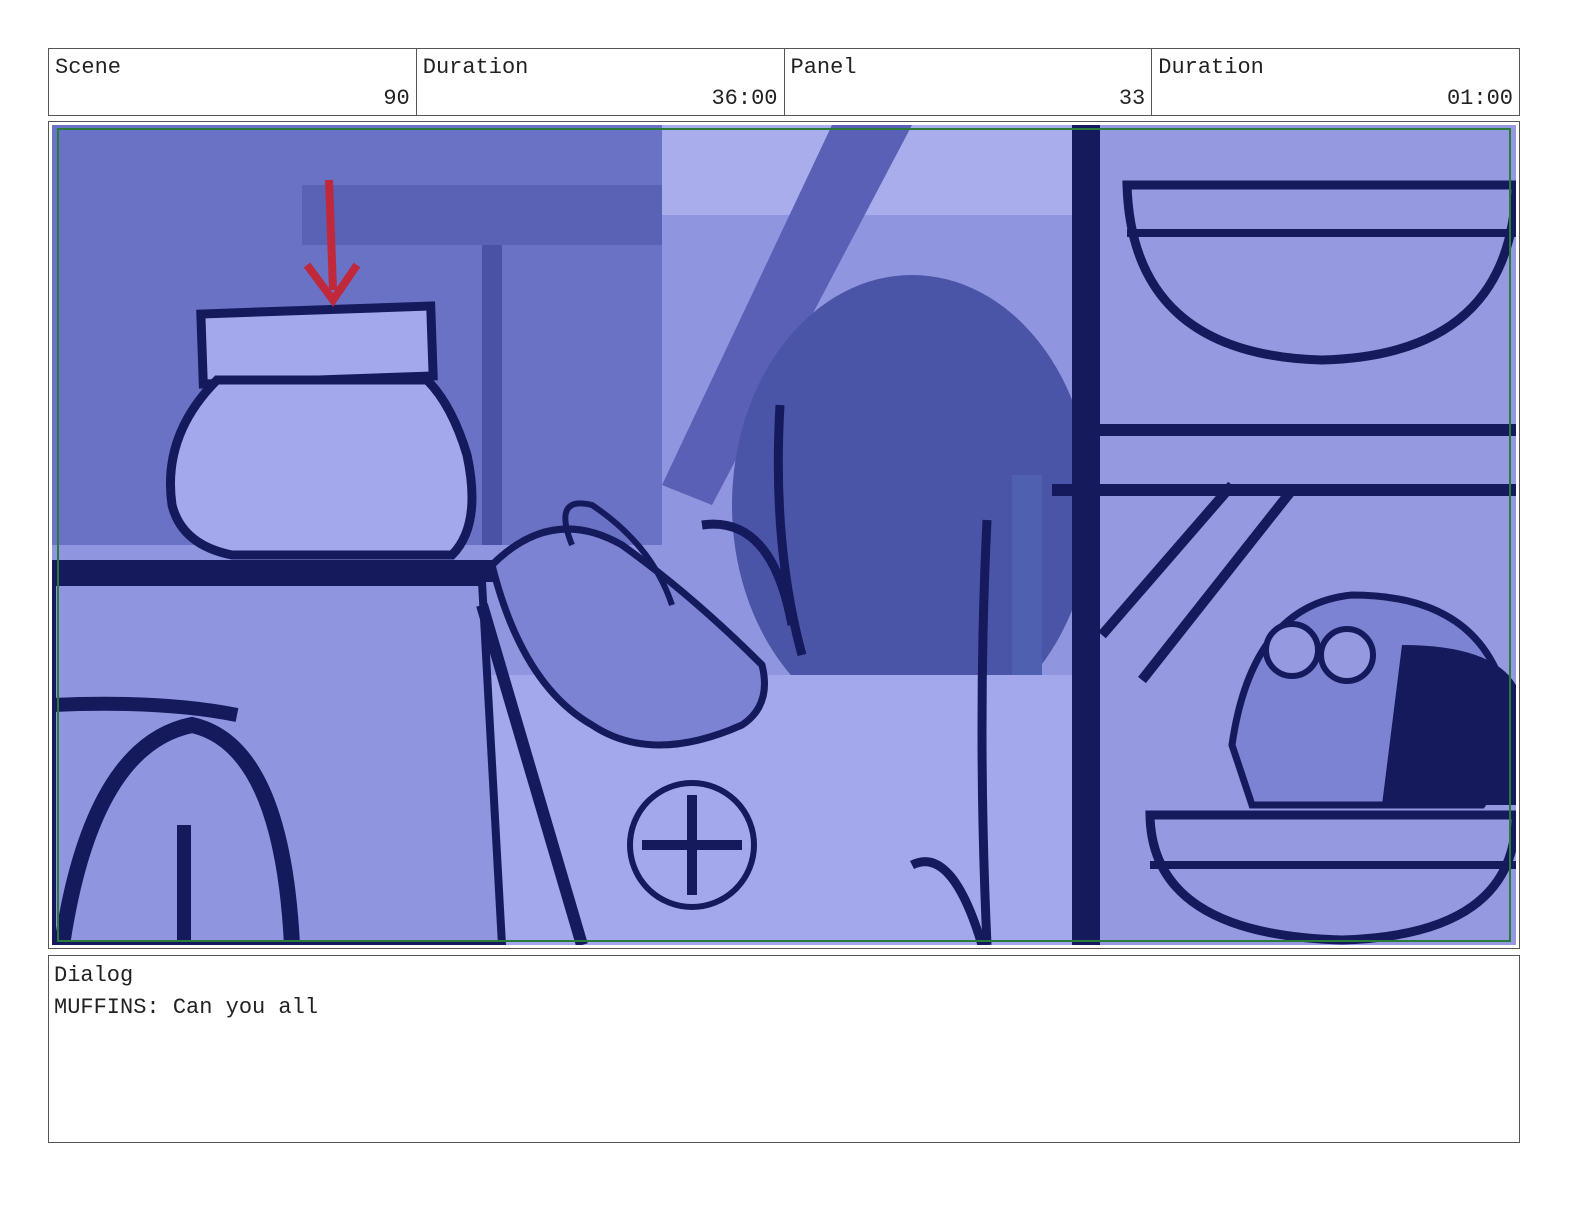  What do you see at coordinates (396, 98) in the screenshot?
I see `scene-number: 90` at bounding box center [396, 98].